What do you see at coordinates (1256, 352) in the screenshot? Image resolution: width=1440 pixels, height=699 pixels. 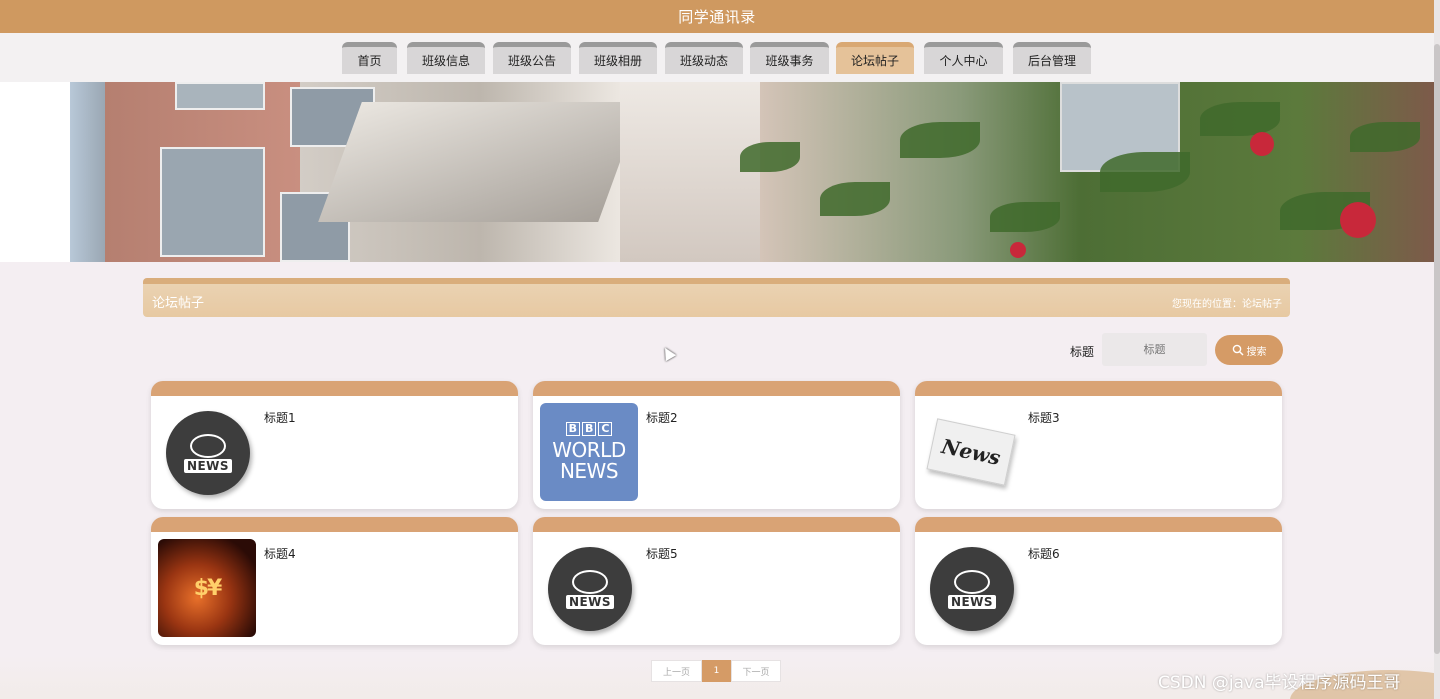 I see `search-button-label: 搜索` at bounding box center [1256, 352].